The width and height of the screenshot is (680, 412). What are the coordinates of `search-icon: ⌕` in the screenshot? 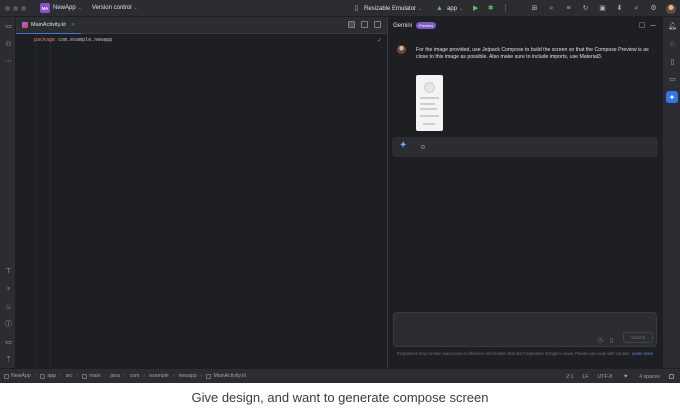 It's located at (636, 8).